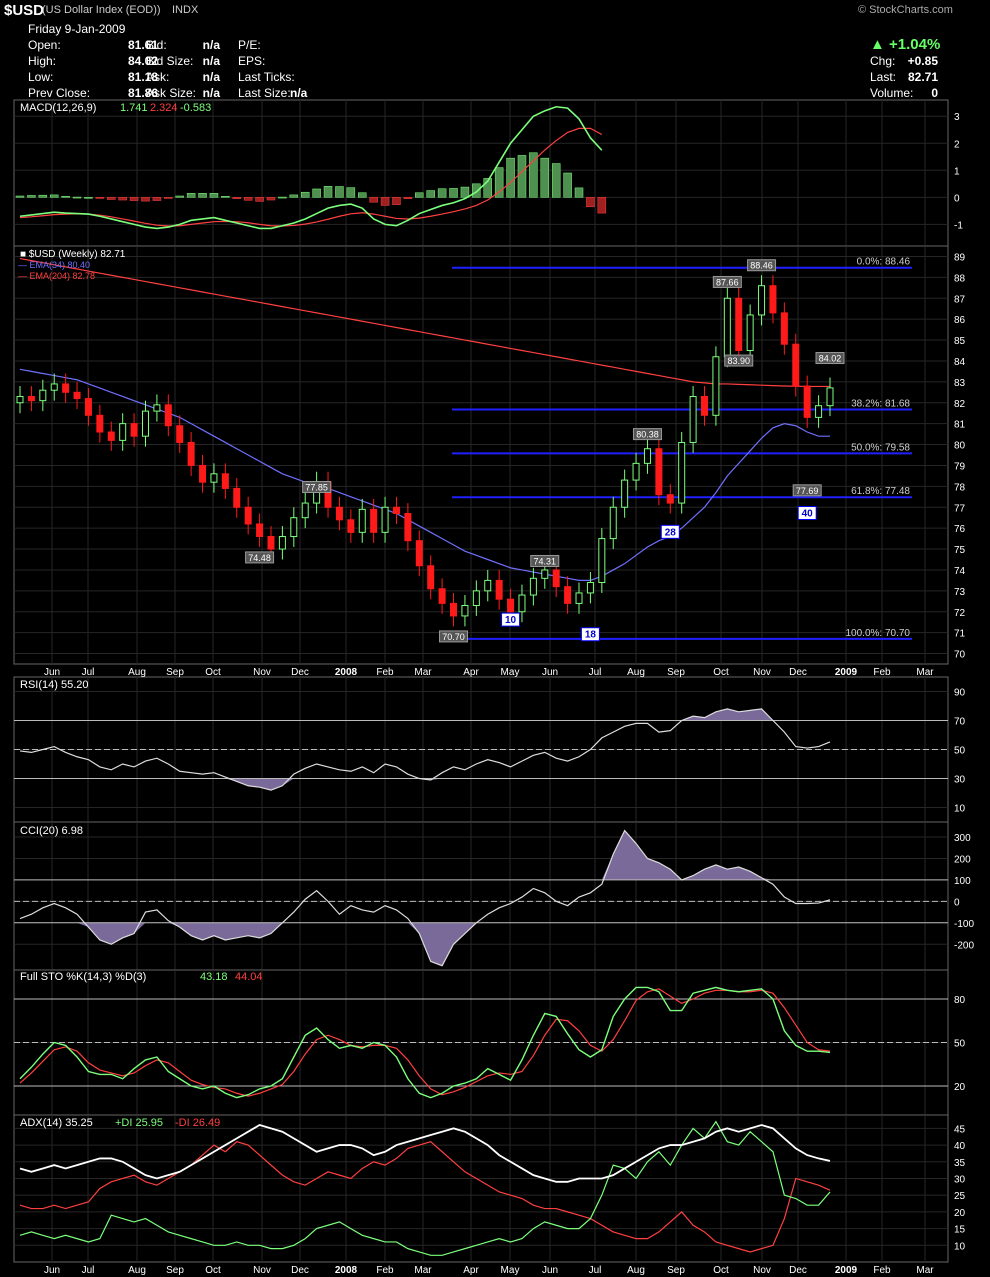 Image resolution: width=990 pixels, height=1277 pixels. Describe the element at coordinates (960, 383) in the screenshot. I see `y-tick-label: 83` at that location.